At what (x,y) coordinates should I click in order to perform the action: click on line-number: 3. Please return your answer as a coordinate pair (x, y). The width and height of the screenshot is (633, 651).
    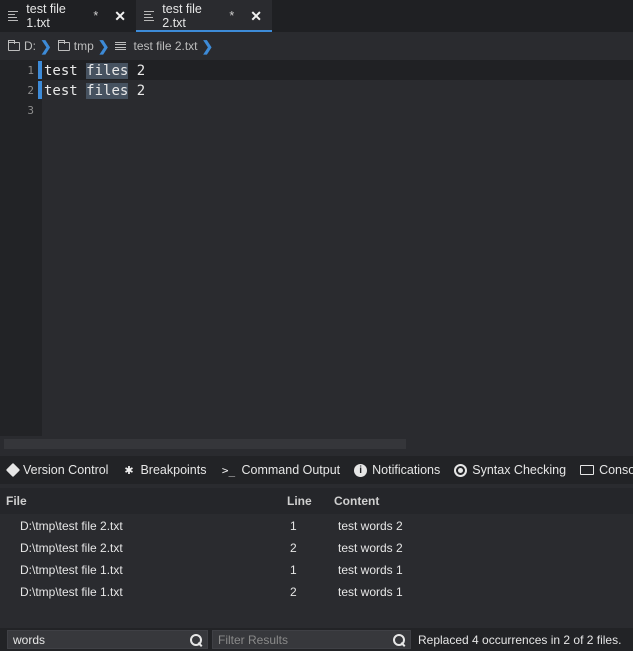
    Looking at the image, I should click on (30, 110).